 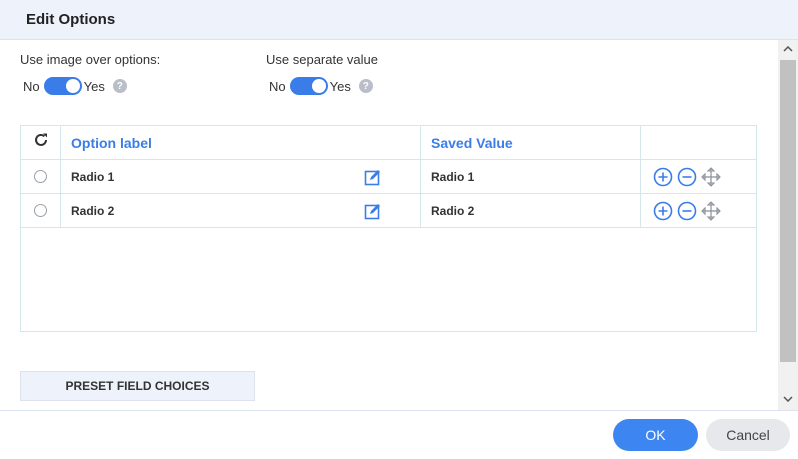 I want to click on separate-value-label: Use separate value, so click(x=322, y=59).